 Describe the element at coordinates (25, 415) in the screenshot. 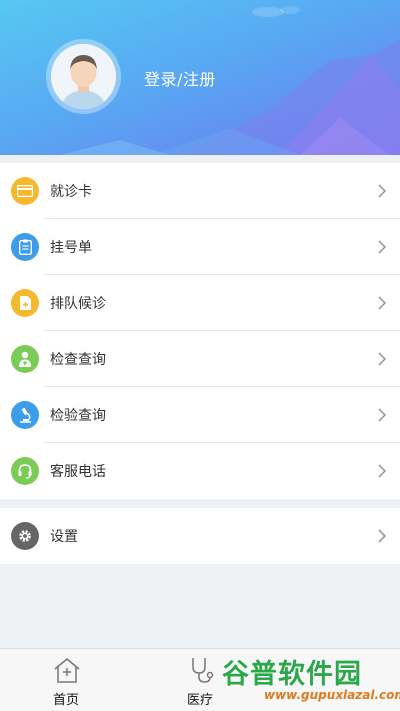

I see `microscope-icon` at that location.